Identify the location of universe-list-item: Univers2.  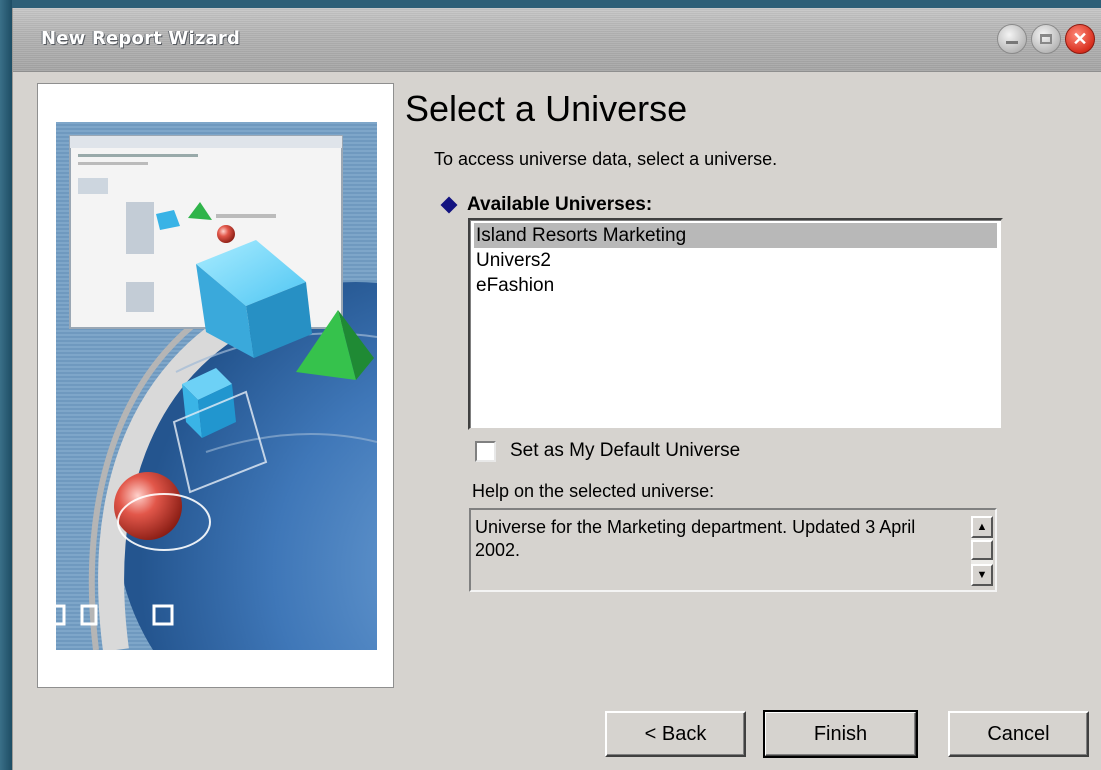
(735, 260).